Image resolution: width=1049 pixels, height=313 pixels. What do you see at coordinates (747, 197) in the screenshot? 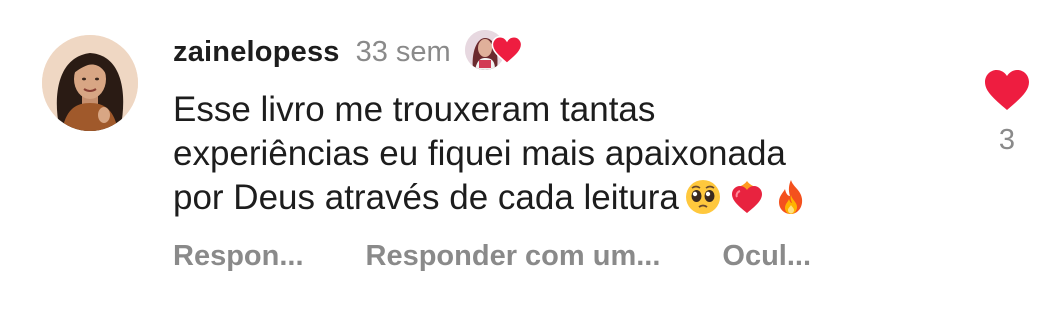
I see `heart-on-fire-emoji` at bounding box center [747, 197].